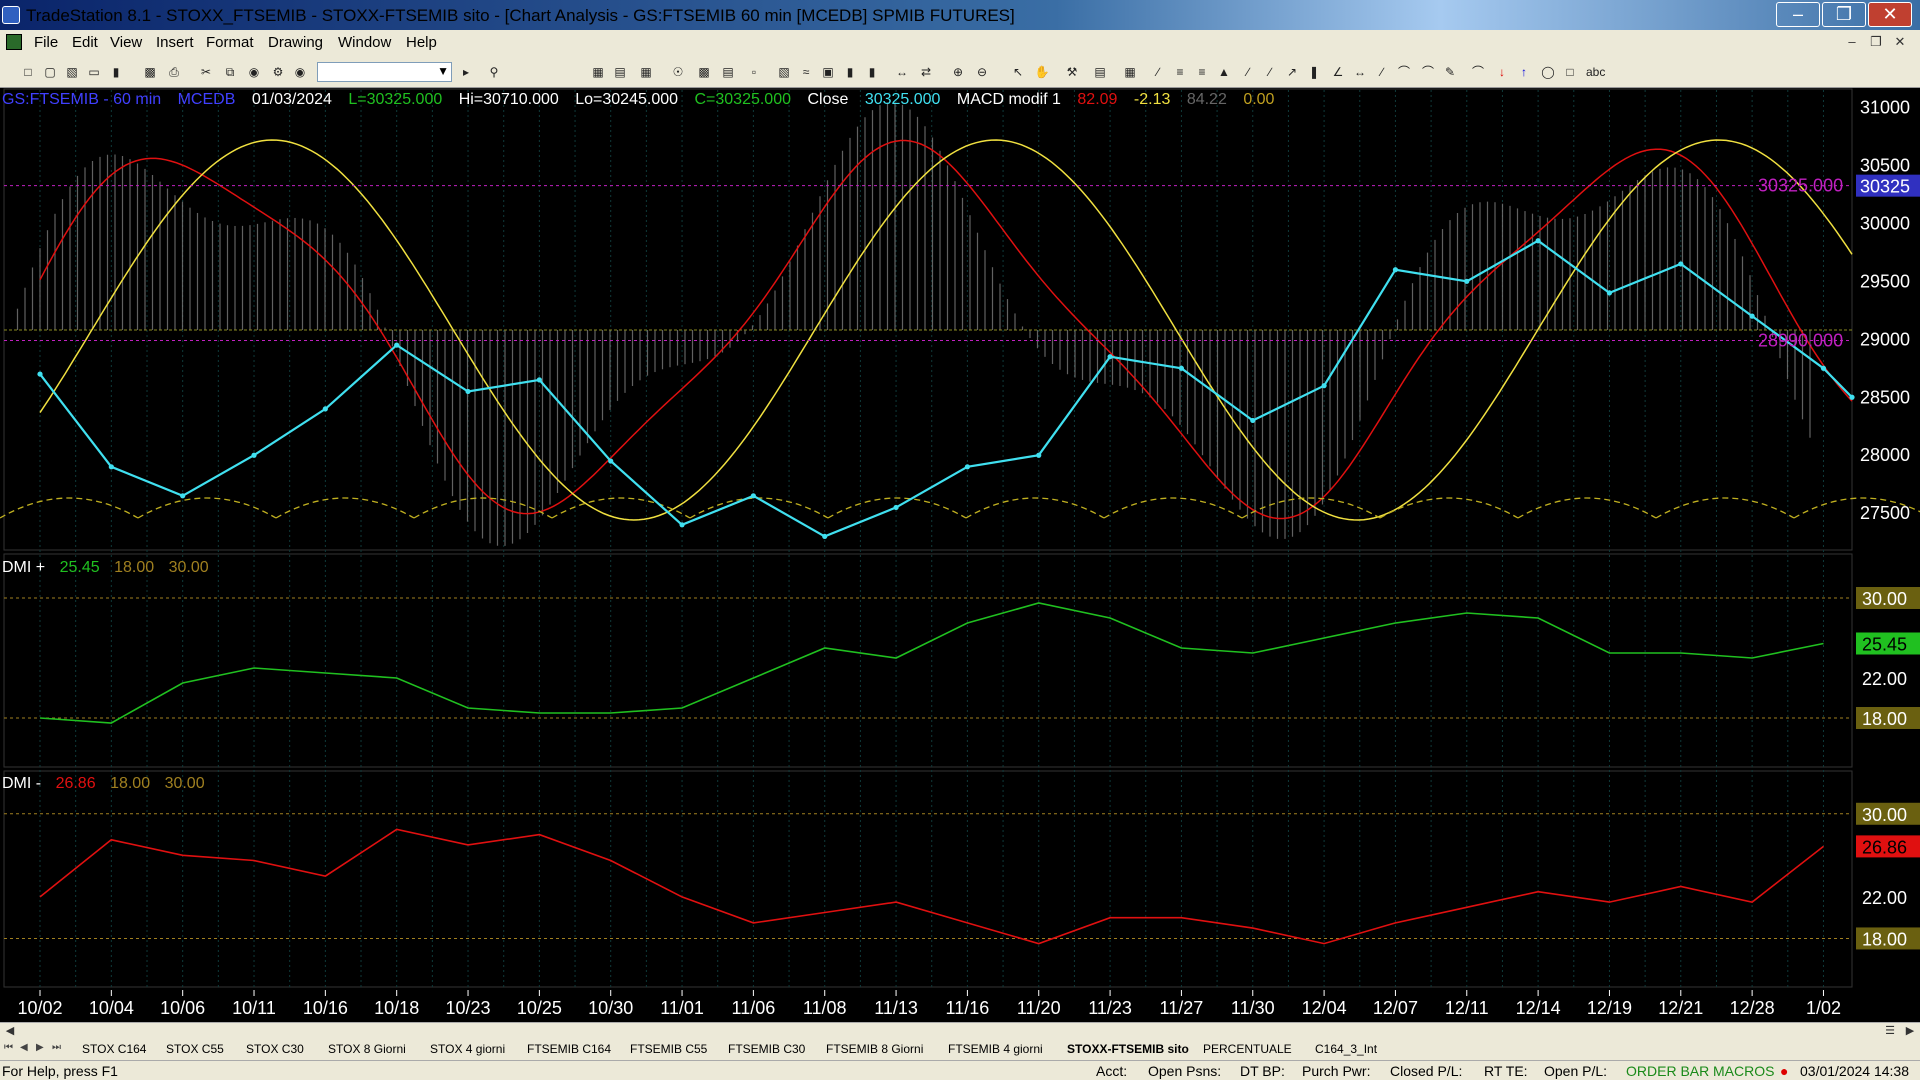 Image resolution: width=1920 pixels, height=1080 pixels. I want to click on tab-ftsemib-c30: FTSEMIB C30, so click(766, 1049).